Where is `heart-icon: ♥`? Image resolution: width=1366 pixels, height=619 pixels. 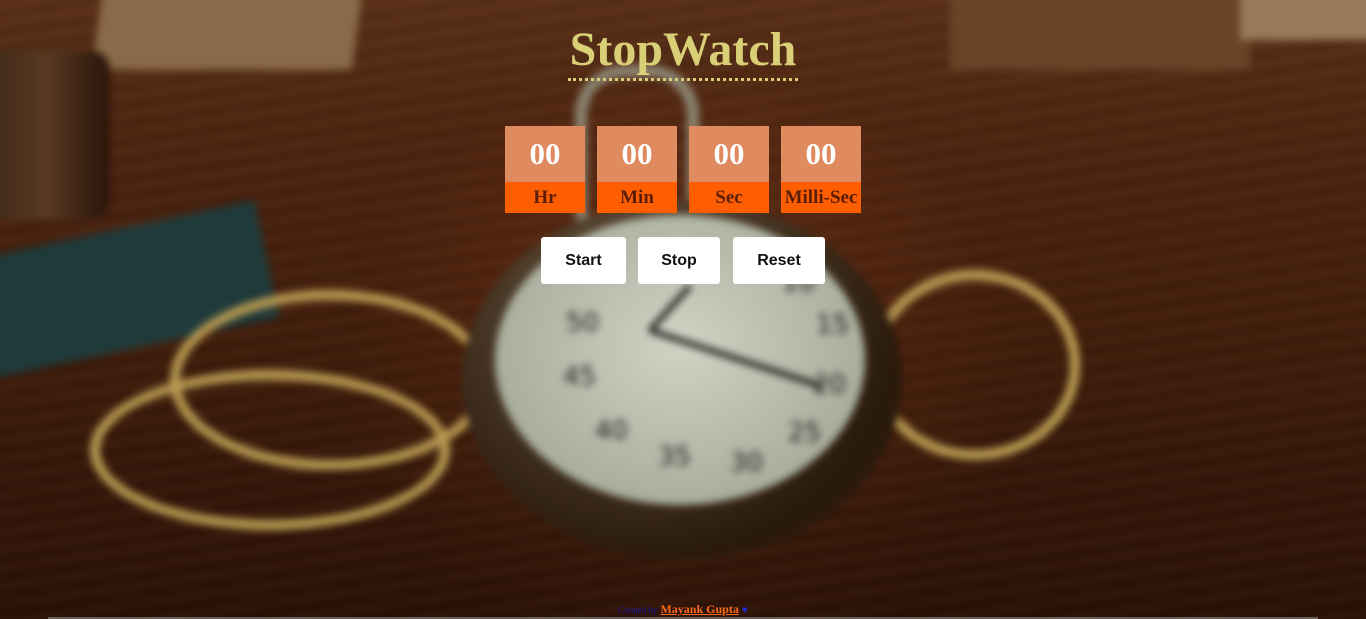 heart-icon: ♥ is located at coordinates (744, 610).